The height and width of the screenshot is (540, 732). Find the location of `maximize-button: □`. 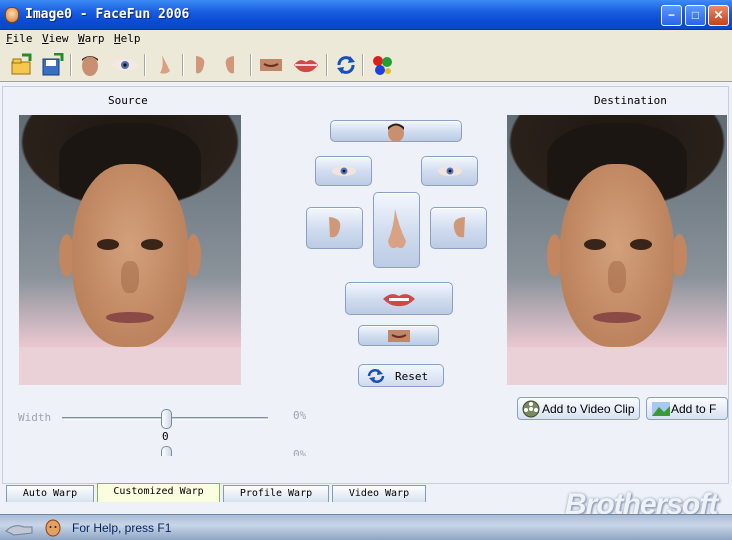

maximize-button: □ is located at coordinates (695, 15).